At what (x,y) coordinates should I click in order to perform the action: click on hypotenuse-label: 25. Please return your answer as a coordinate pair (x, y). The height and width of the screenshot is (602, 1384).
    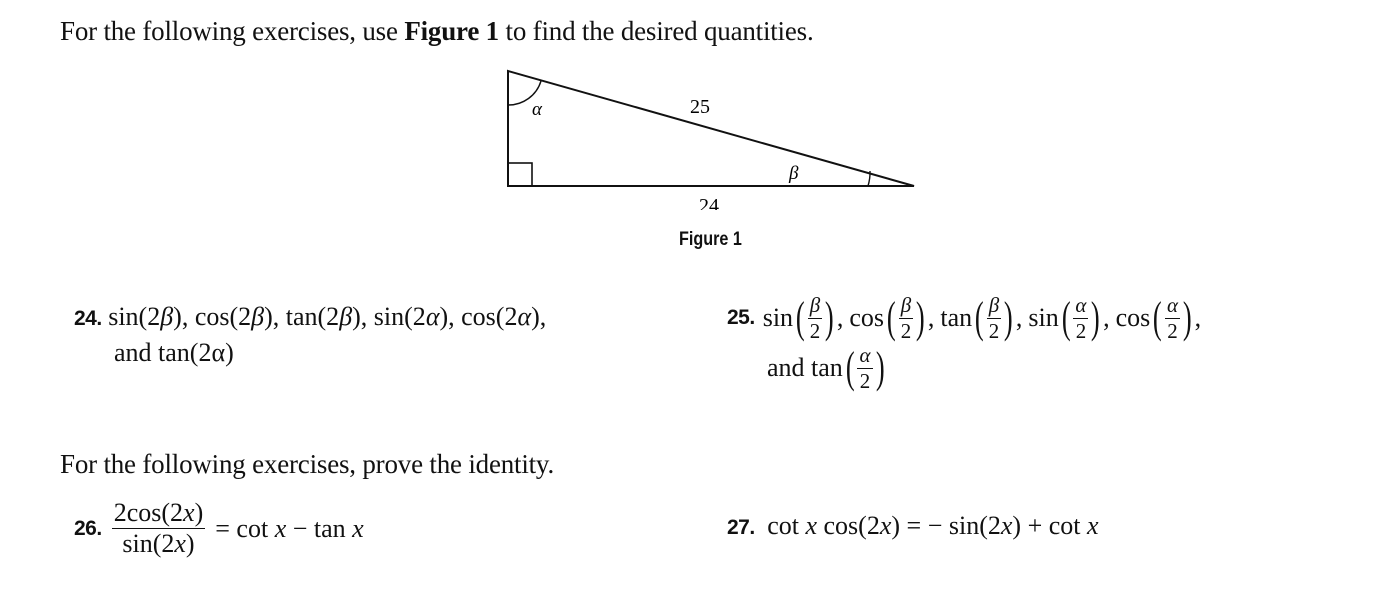
    Looking at the image, I should click on (700, 107).